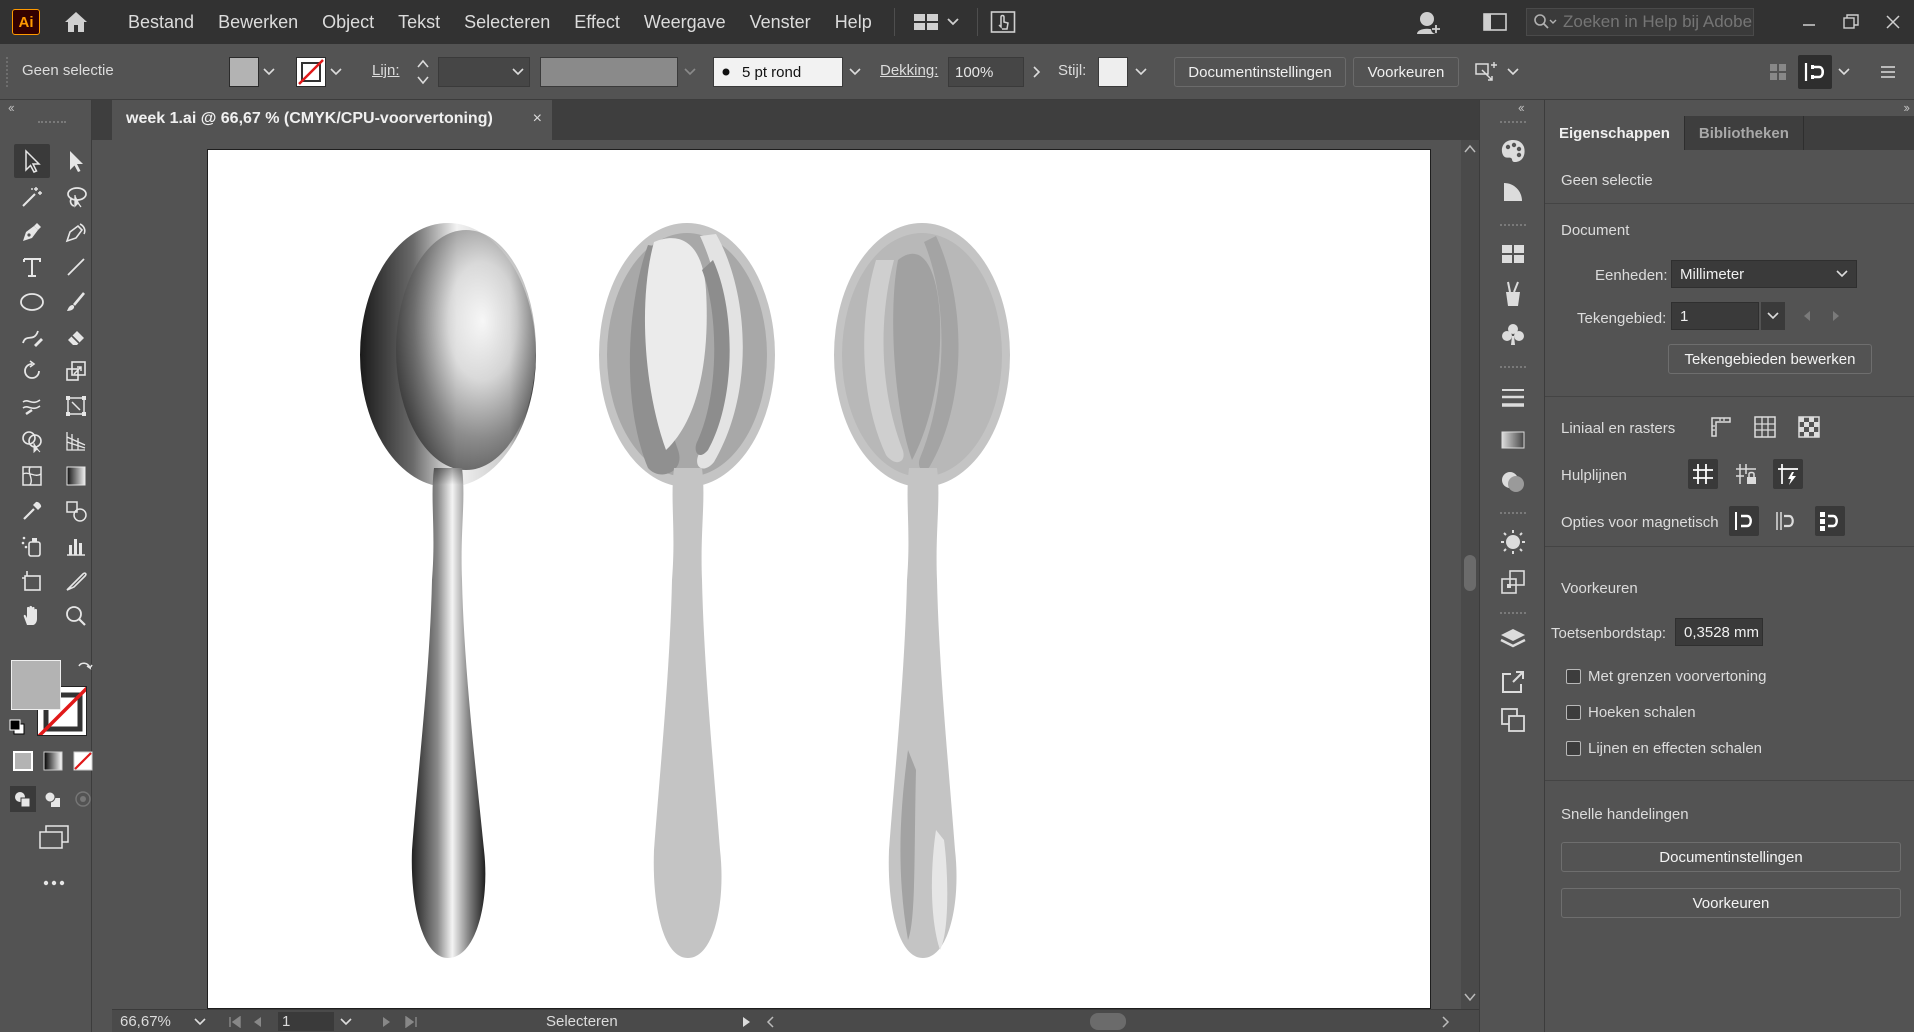 Image resolution: width=1914 pixels, height=1032 pixels. I want to click on expand-panel-icon: ››, so click(1906, 107).